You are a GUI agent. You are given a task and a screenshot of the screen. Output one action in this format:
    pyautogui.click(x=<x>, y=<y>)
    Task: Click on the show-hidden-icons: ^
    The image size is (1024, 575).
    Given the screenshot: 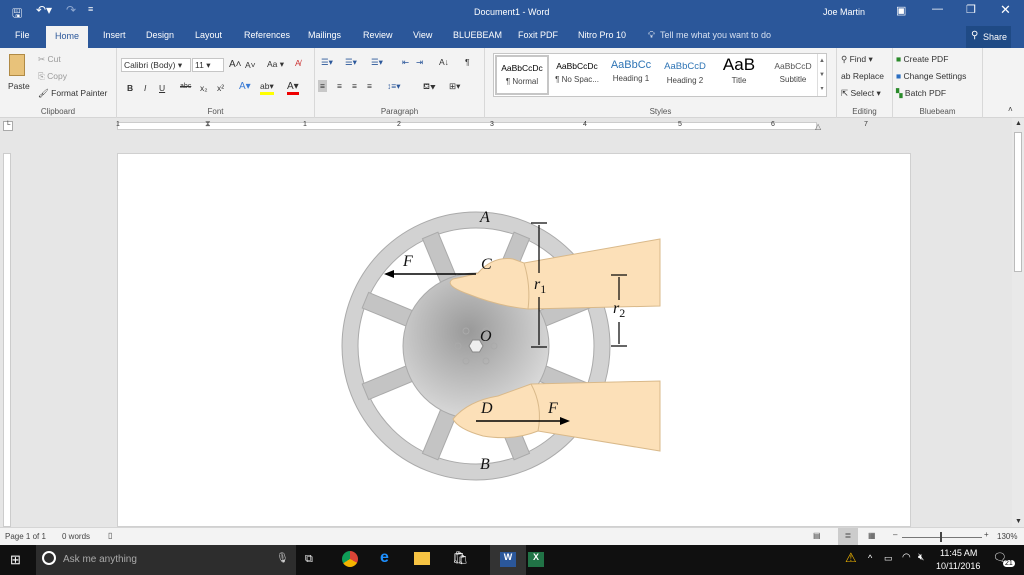 What is the action you would take?
    pyautogui.click(x=870, y=558)
    